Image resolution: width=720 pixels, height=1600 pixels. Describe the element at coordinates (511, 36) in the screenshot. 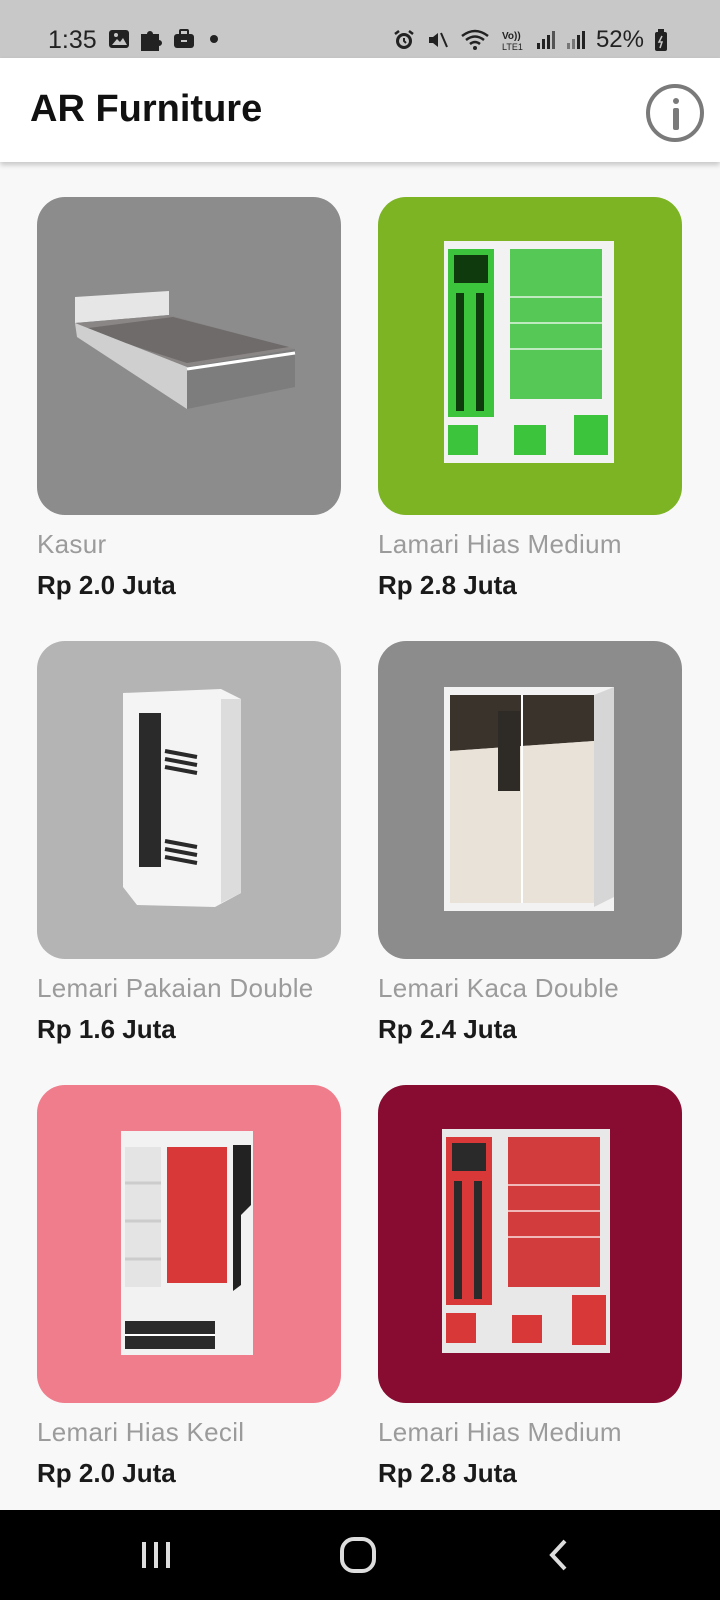

I see `svg-text: Vo))` at that location.